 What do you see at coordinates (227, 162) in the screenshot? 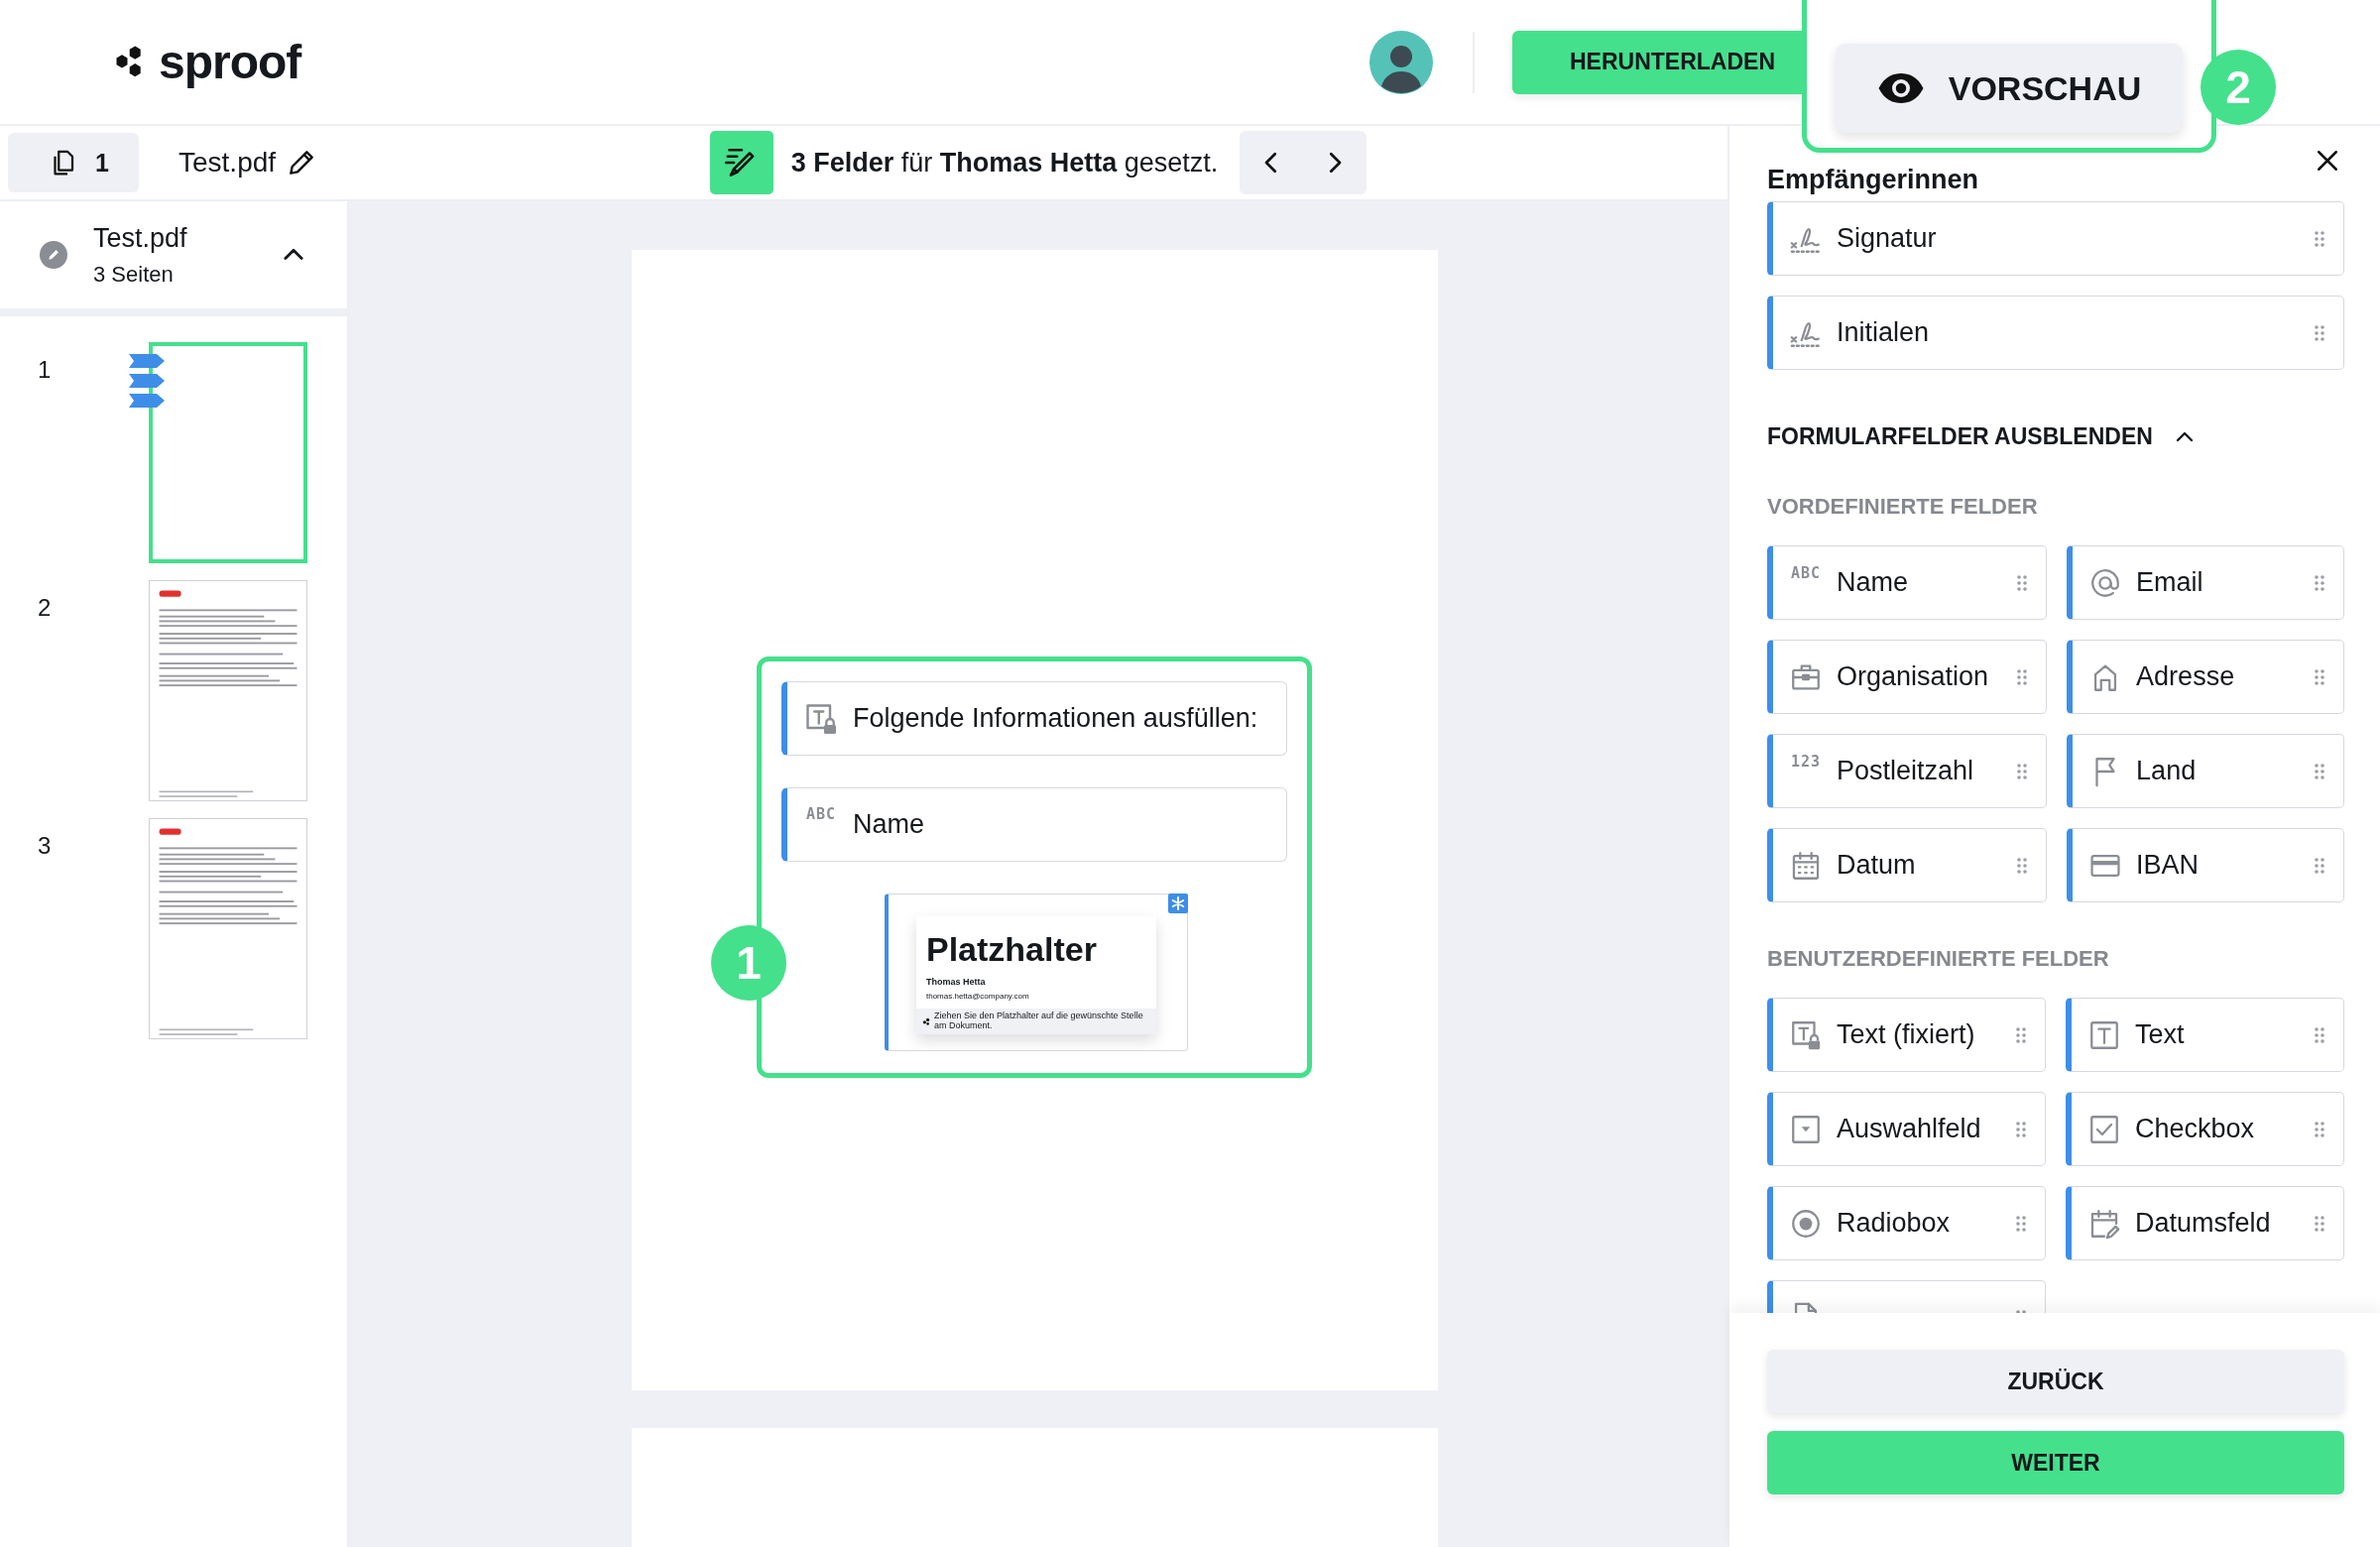
I see `file-name: Test.pdf` at bounding box center [227, 162].